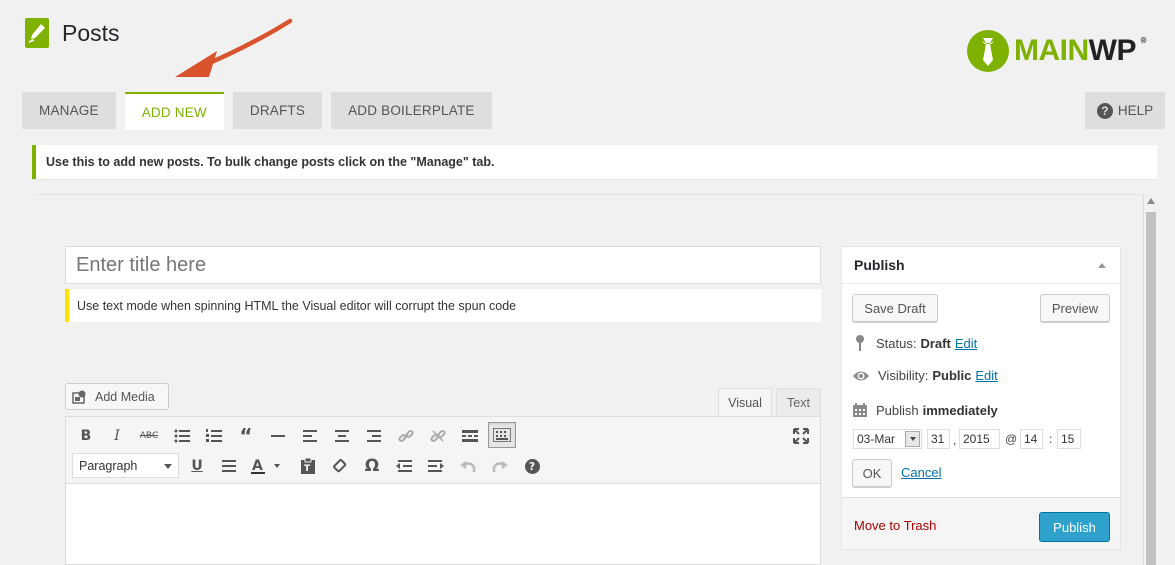  I want to click on redo-icon, so click(500, 466).